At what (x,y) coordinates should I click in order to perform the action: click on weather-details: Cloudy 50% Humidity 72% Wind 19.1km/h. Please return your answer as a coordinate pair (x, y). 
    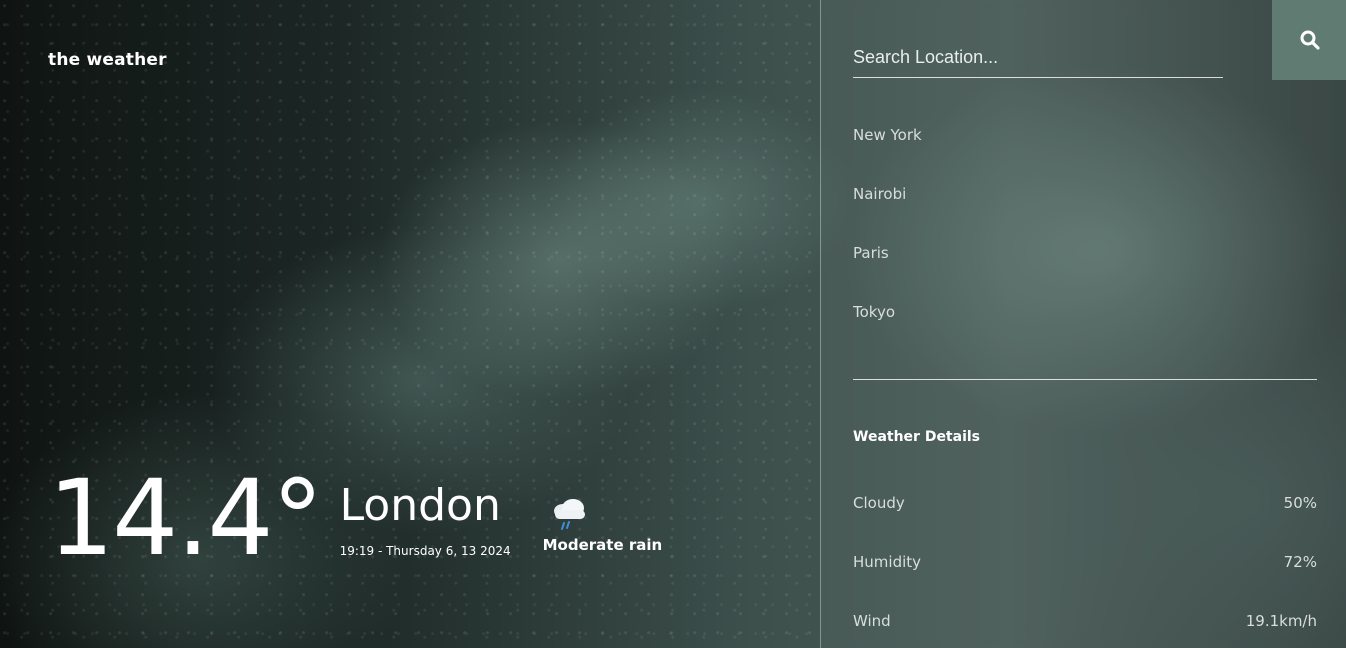
    Looking at the image, I should click on (1085, 571).